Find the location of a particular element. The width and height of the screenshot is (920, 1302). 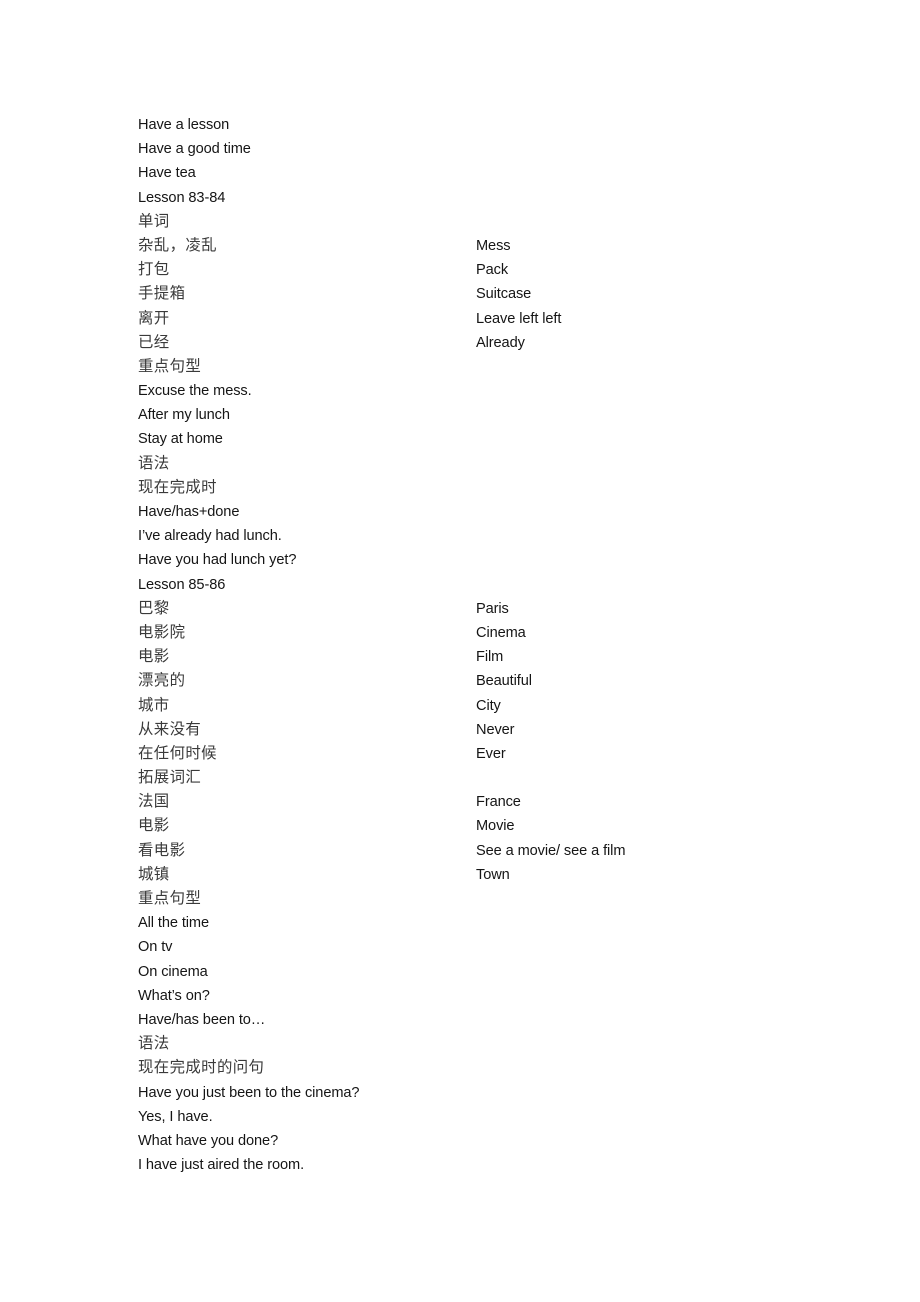

term-chinese: 看电影 is located at coordinates (162, 850).